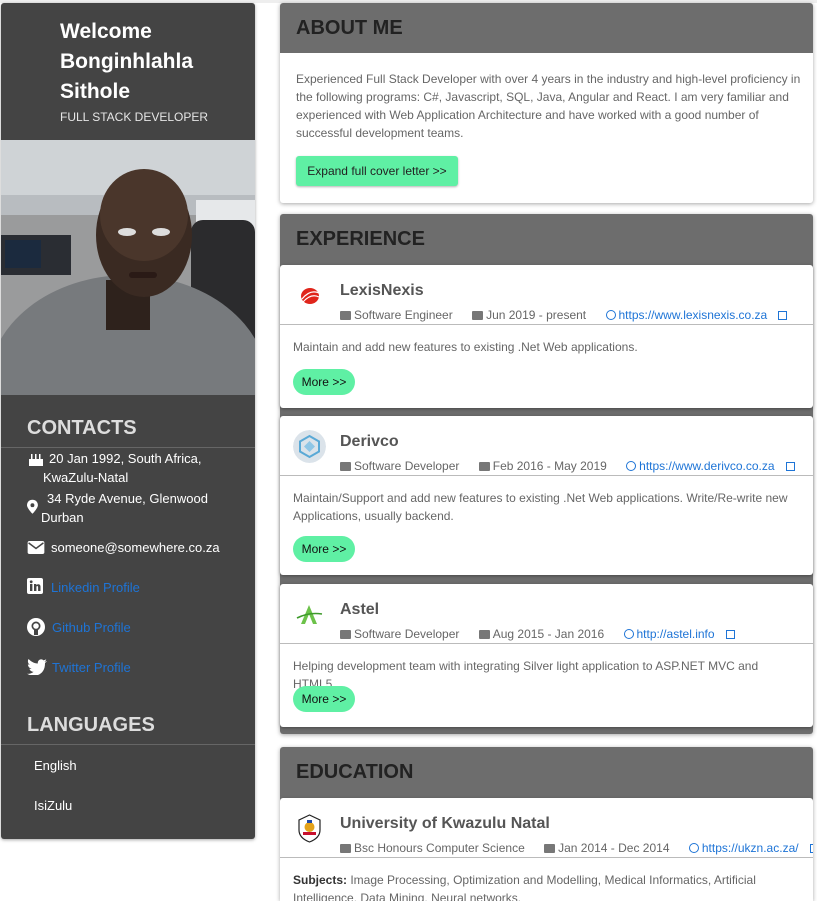  What do you see at coordinates (128, 267) in the screenshot?
I see `profile-photo` at bounding box center [128, 267].